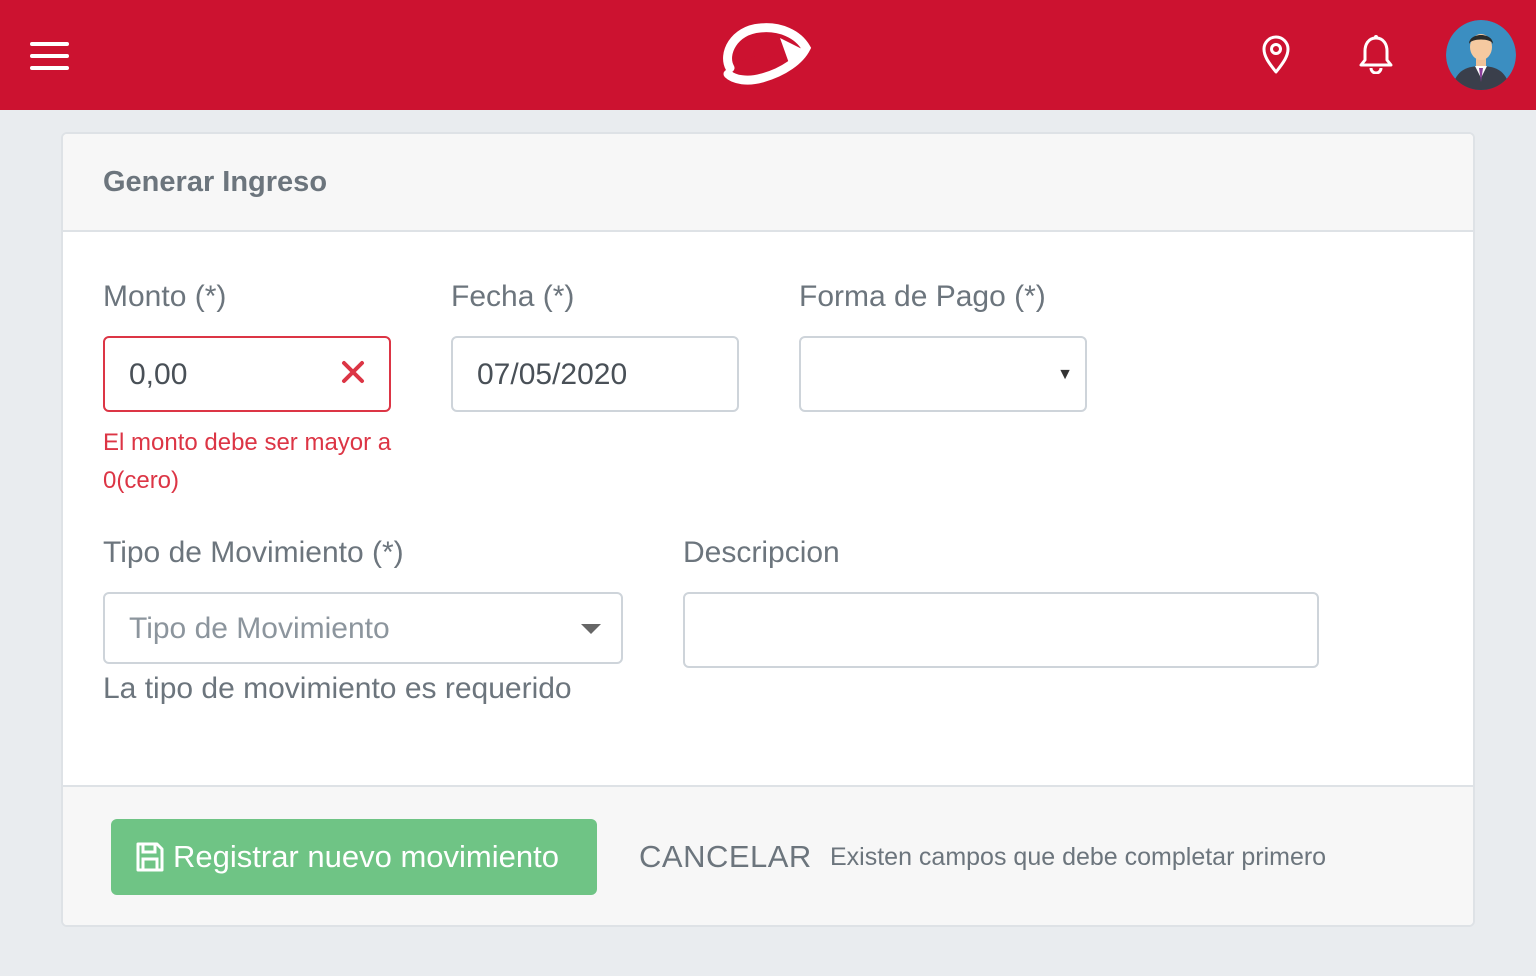  Describe the element at coordinates (215, 182) in the screenshot. I see `page-title: Generar Ingreso` at that location.